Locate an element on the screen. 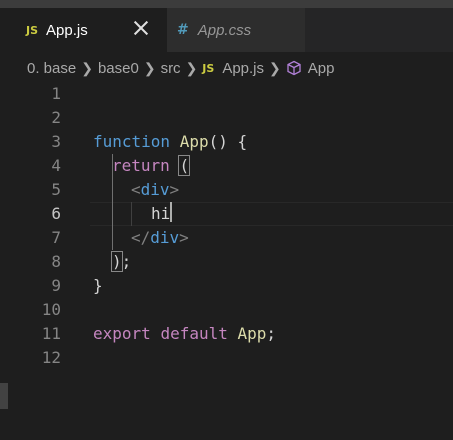 Image resolution: width=453 pixels, height=440 pixels. breadcrumb-item: src is located at coordinates (171, 68).